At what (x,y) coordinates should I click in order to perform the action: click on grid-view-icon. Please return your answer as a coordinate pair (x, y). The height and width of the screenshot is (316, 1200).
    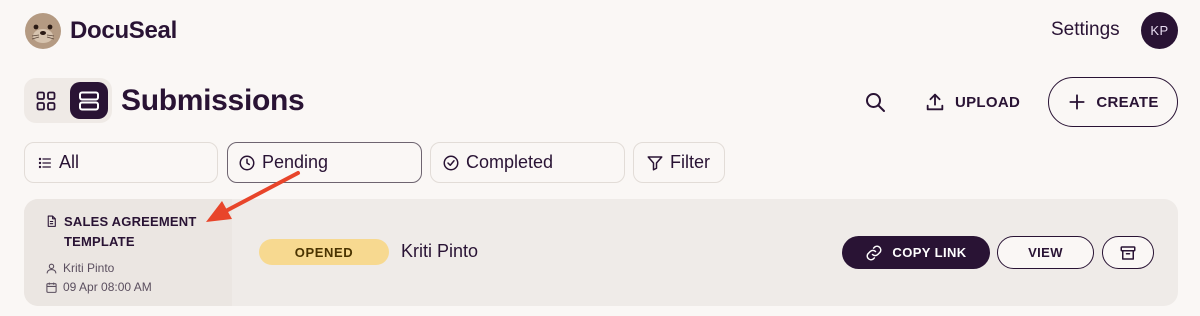
    Looking at the image, I should click on (46, 101).